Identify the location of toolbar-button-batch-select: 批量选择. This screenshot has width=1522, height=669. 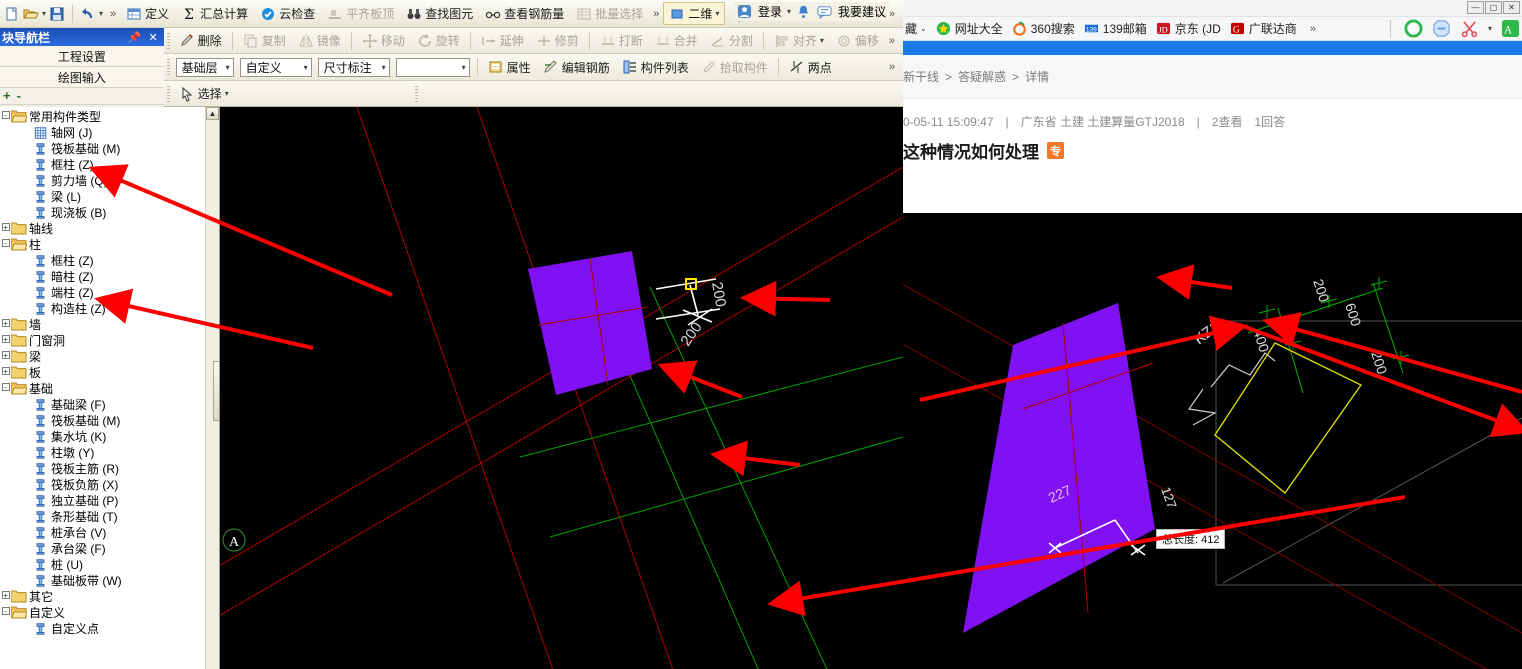
(609, 13).